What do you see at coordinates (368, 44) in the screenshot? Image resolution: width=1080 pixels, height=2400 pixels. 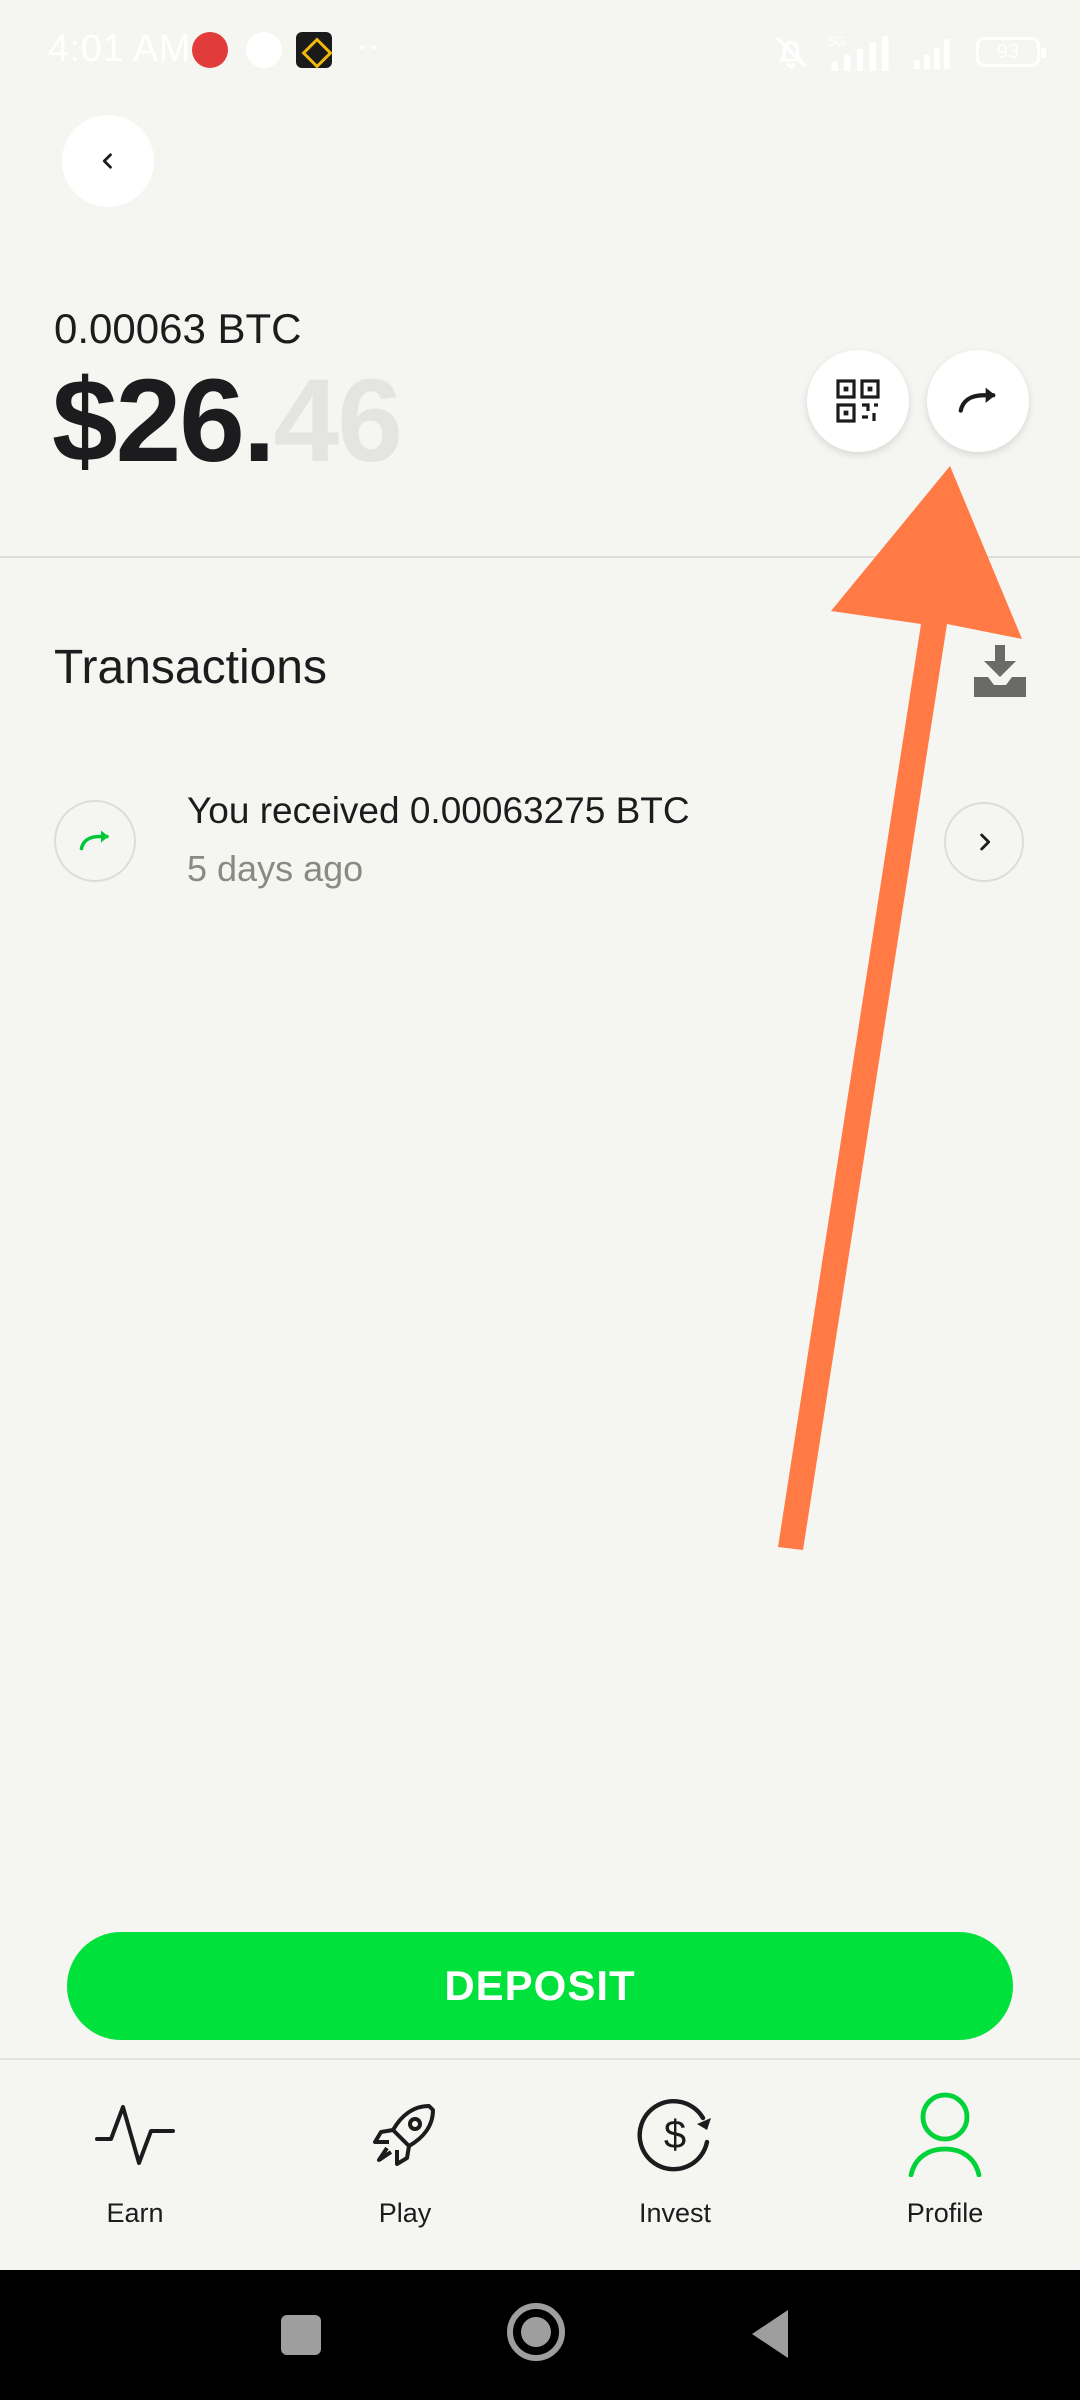 I see `more-notifications-icon: ··` at bounding box center [368, 44].